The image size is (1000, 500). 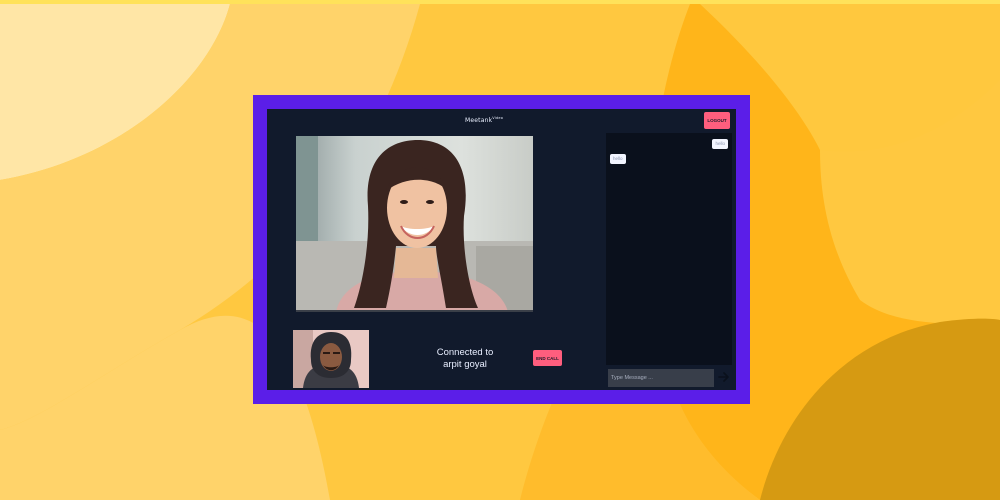 I want to click on call-status-line1: Connected to, so click(x=465, y=352).